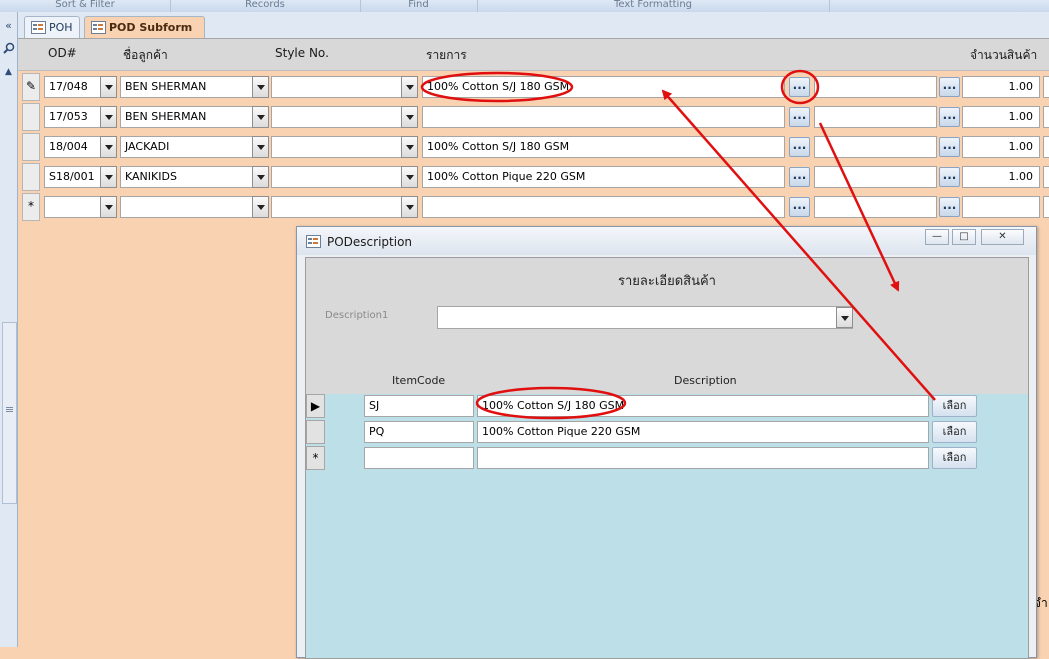 This screenshot has height=659, width=1049. Describe the element at coordinates (703, 406) in the screenshot. I see `description-field: 100% Cotton S/J 180 GSM` at that location.